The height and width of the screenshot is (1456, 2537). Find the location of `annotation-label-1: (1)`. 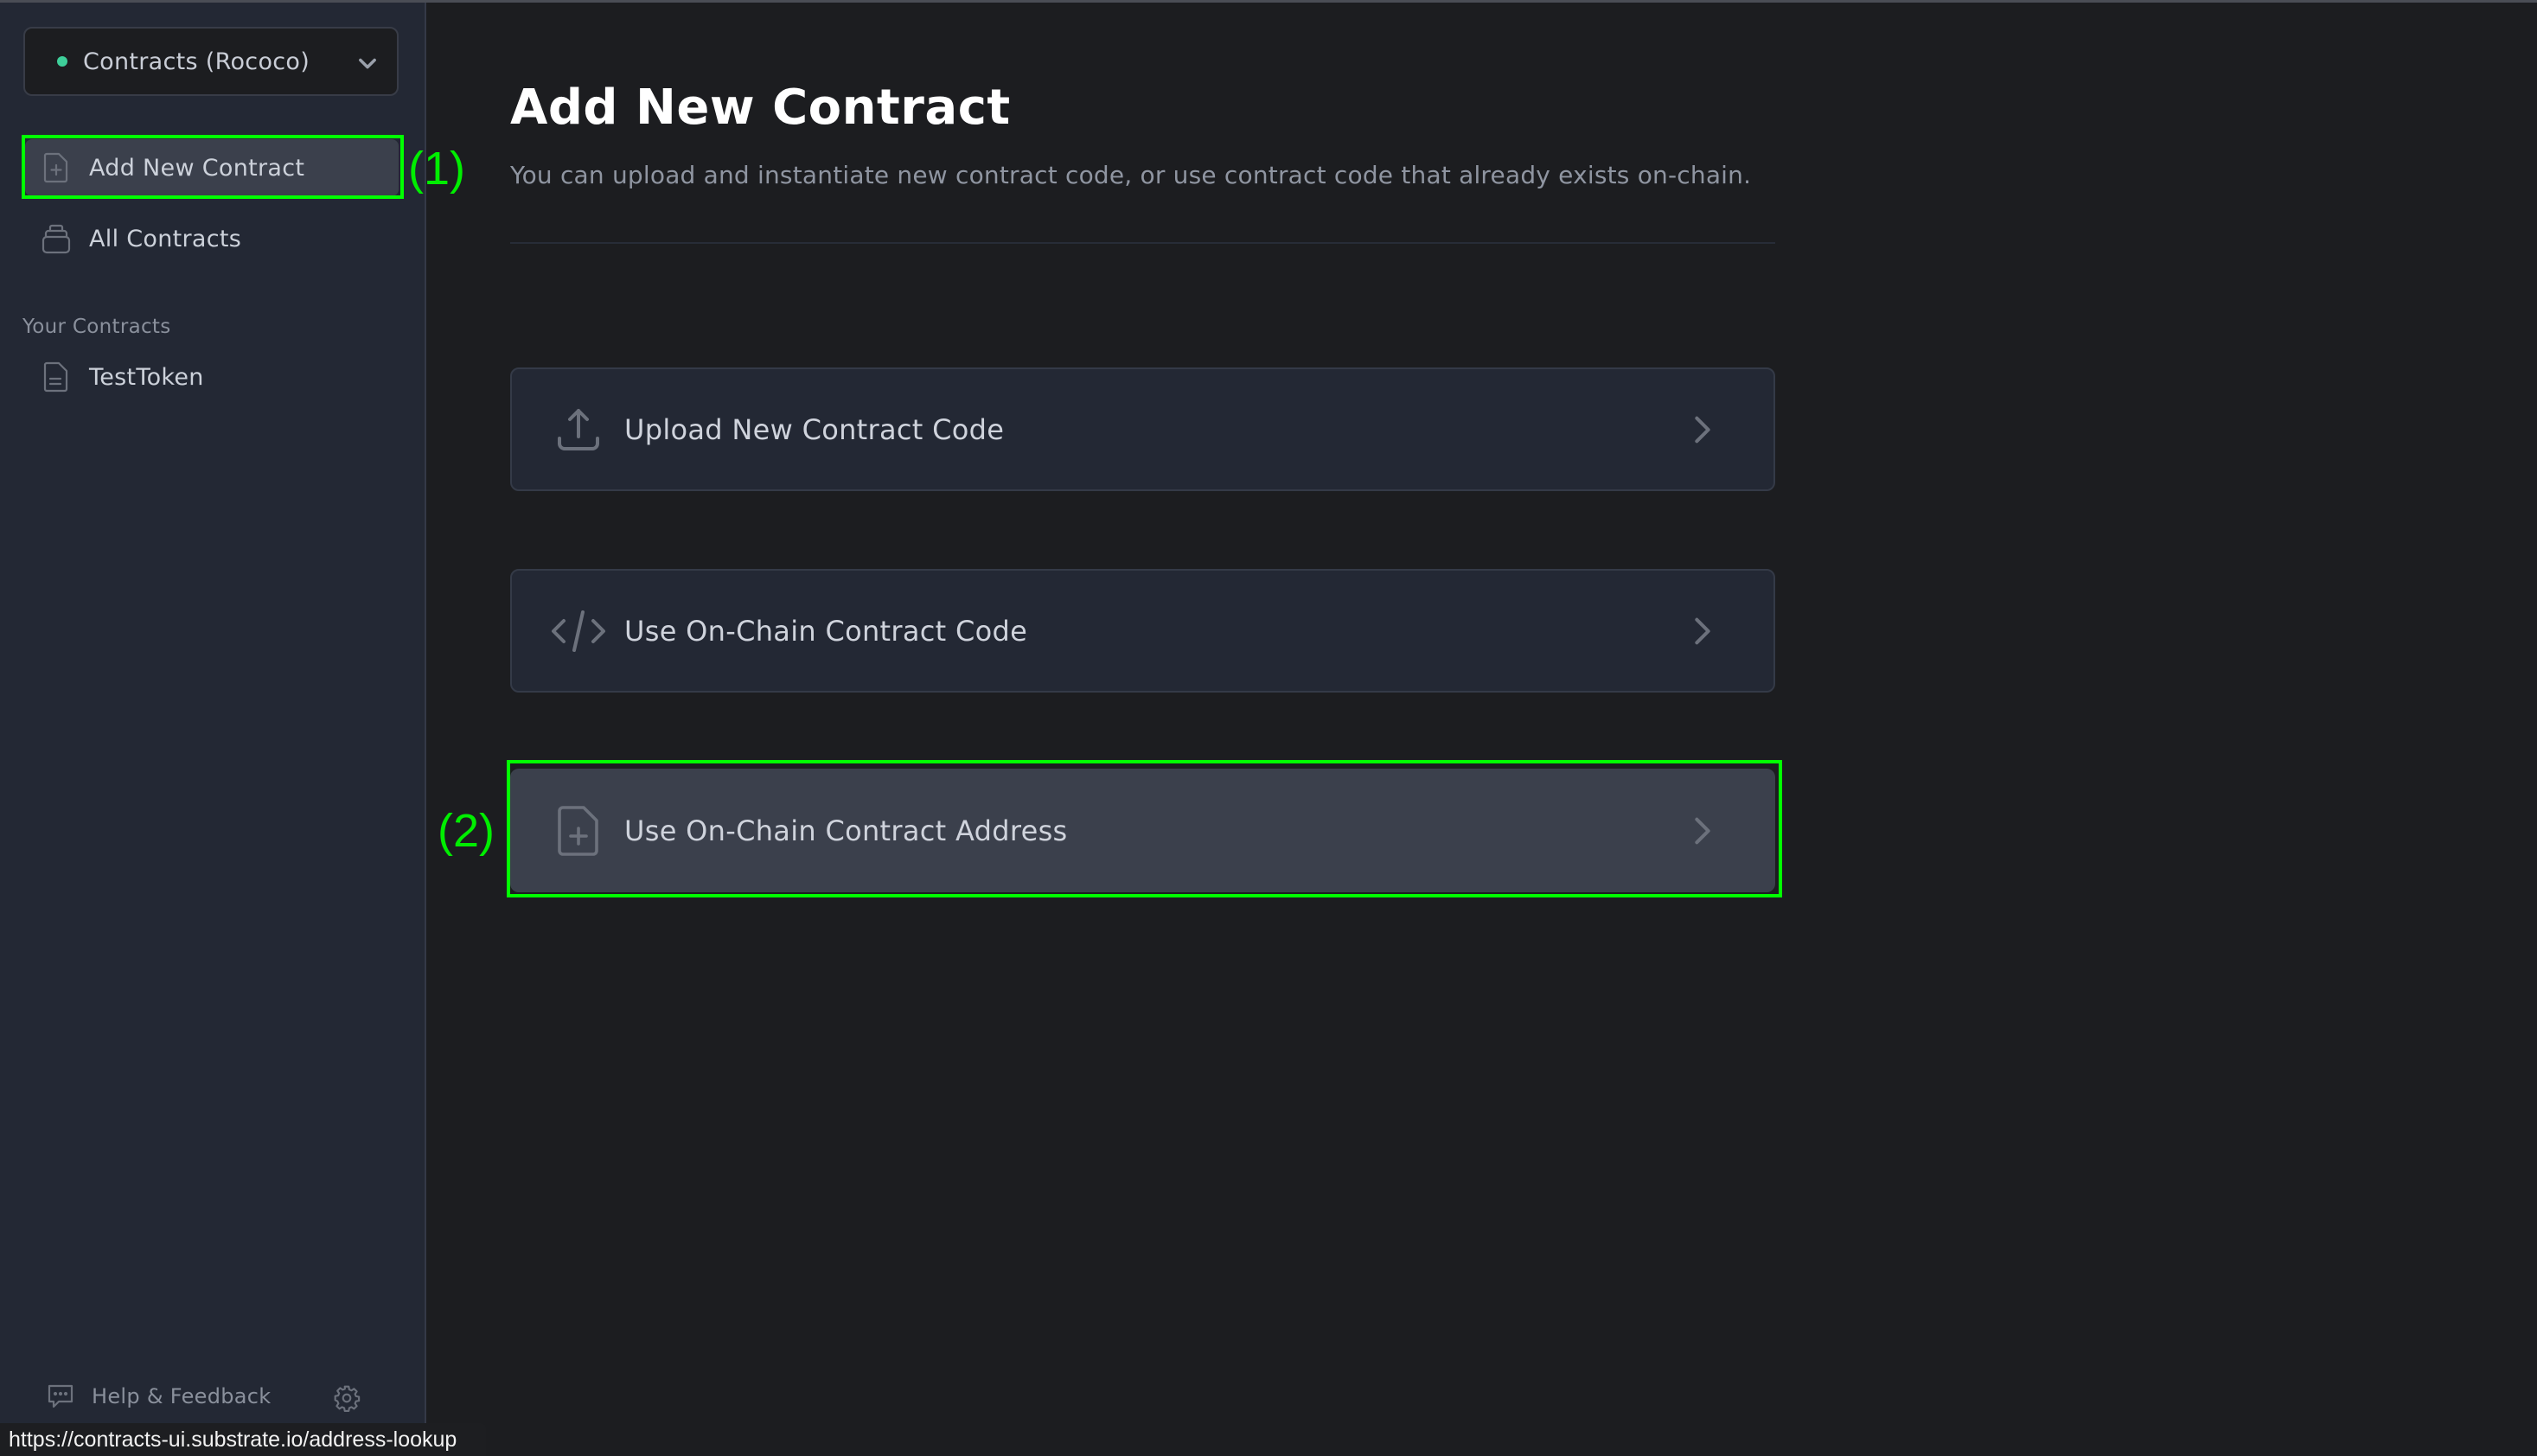

annotation-label-1: (1) is located at coordinates (436, 169).